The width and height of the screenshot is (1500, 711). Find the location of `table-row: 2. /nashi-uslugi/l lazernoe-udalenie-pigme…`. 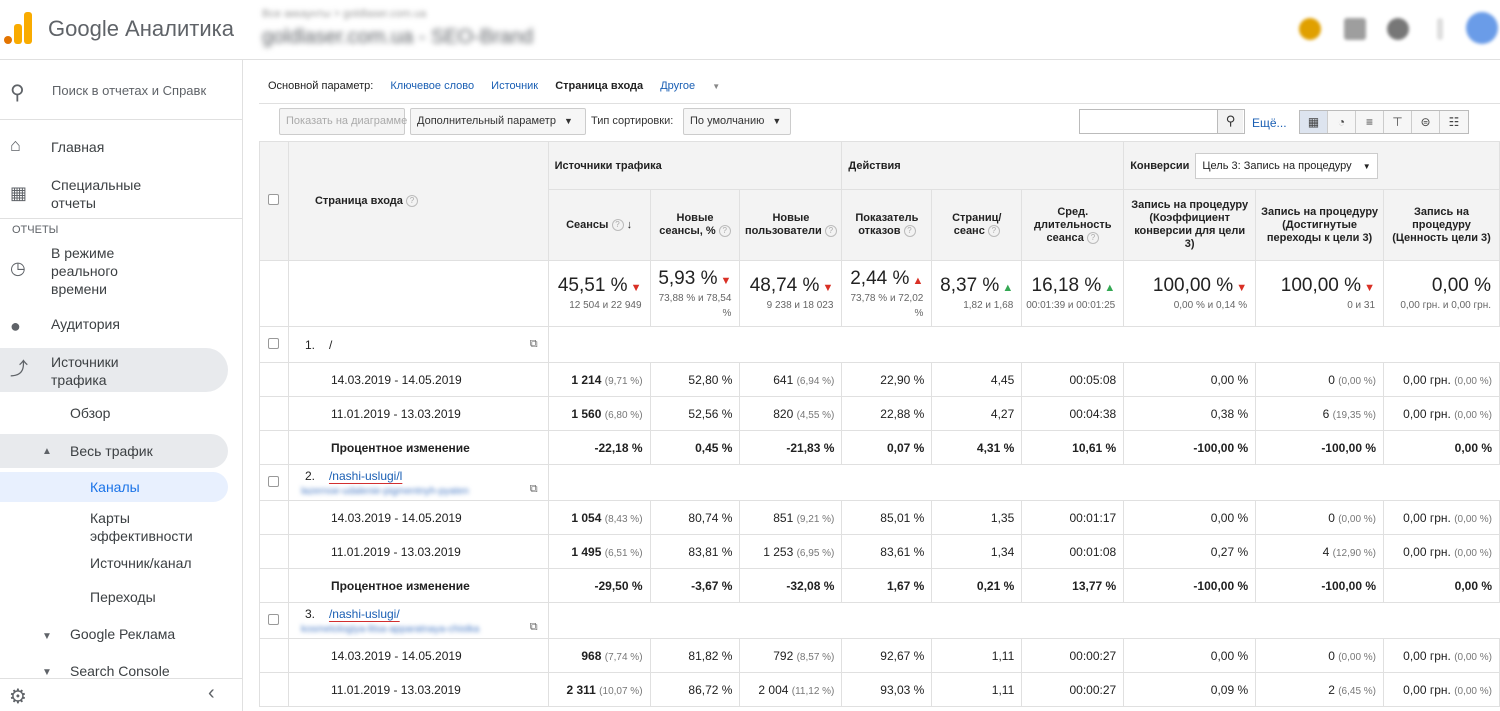

table-row: 2. /nashi-uslugi/l lazernoe-udalenie-pigme… is located at coordinates (879, 482).